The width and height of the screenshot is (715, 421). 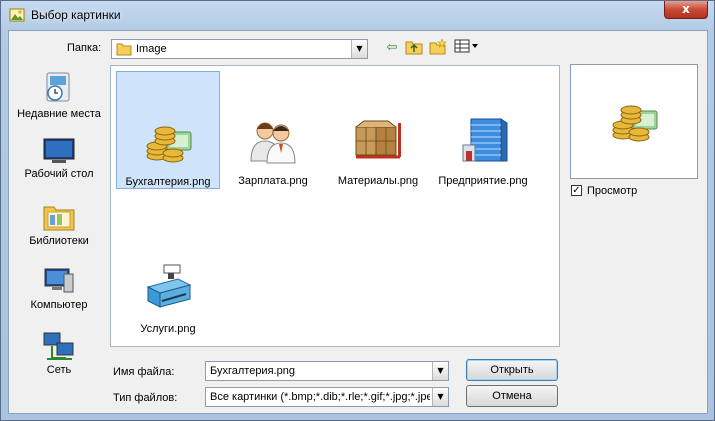 I want to click on place-network: Сеть, so click(x=59, y=354).